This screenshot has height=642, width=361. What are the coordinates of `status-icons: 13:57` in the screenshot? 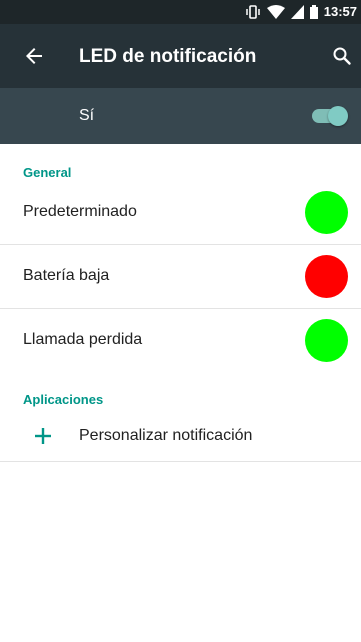 It's located at (301, 12).